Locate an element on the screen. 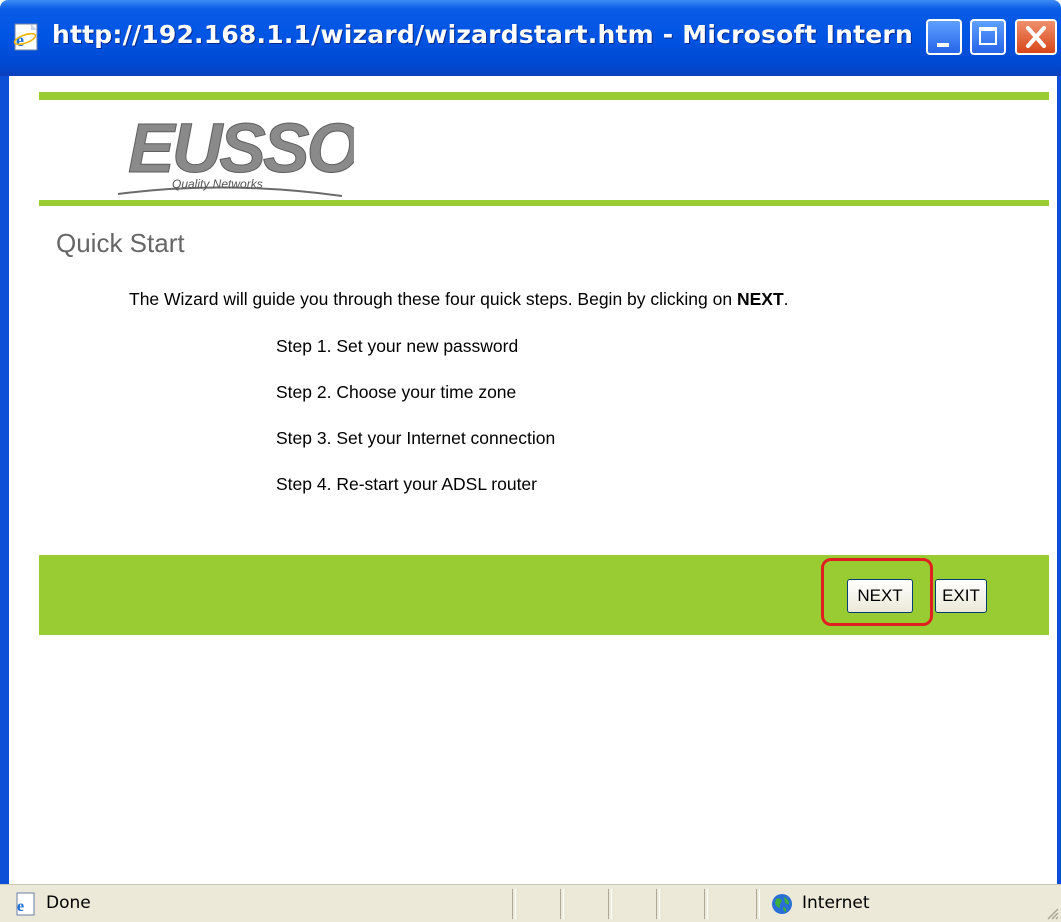 This screenshot has width=1061, height=922. step-1: Step 1. Set your new password is located at coordinates (397, 346).